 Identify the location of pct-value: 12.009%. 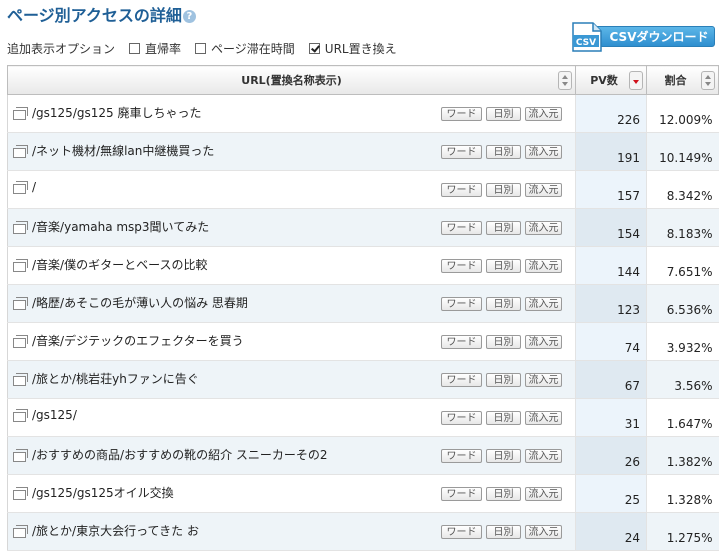
(686, 120).